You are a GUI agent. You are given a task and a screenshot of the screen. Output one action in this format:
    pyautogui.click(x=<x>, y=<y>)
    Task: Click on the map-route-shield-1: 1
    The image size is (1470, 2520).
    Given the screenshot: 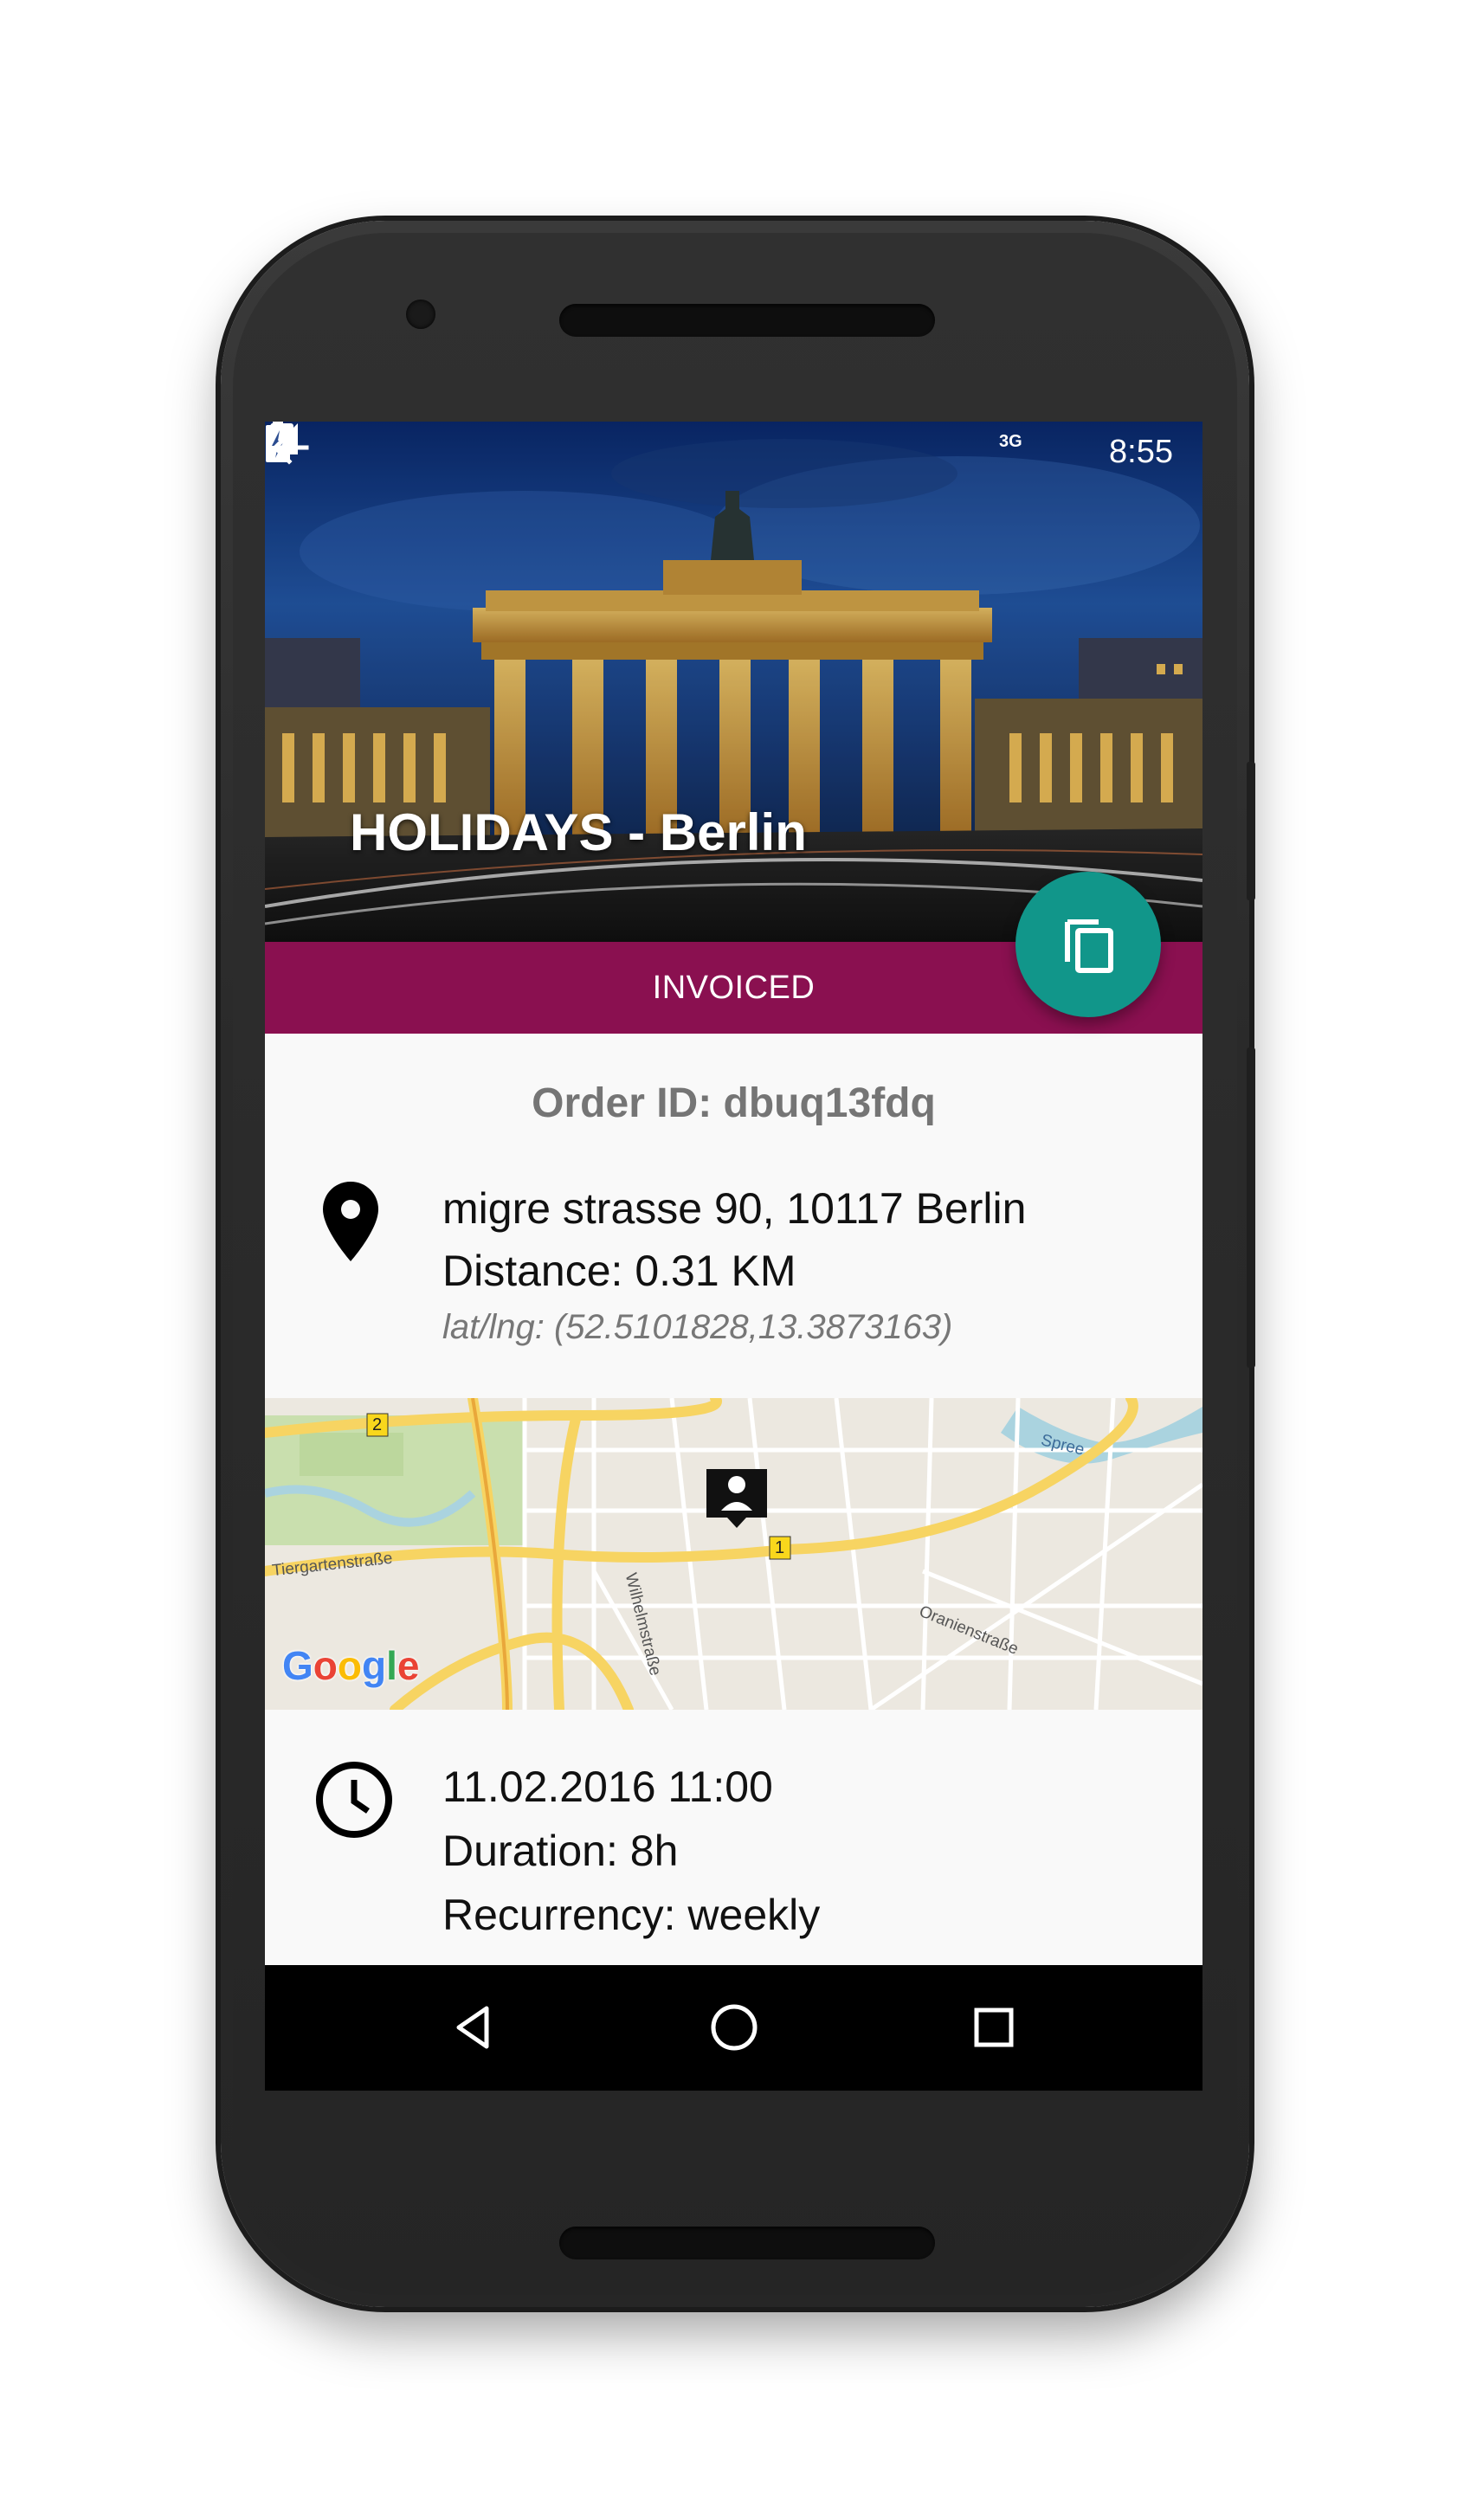 What is the action you would take?
    pyautogui.click(x=780, y=1547)
    